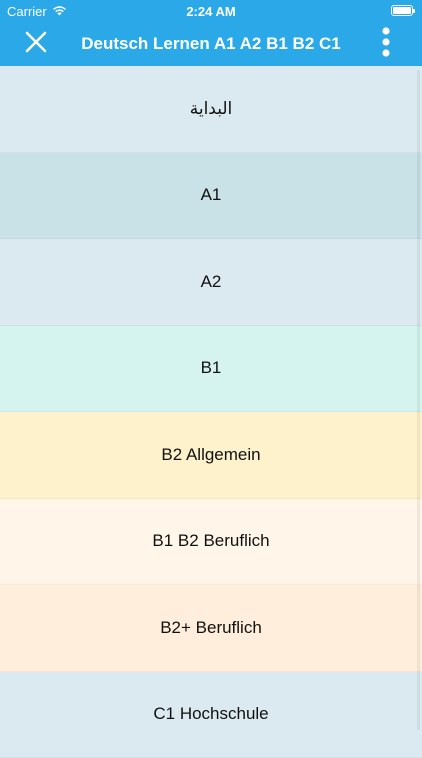  I want to click on menu-item-label: A2, so click(211, 282).